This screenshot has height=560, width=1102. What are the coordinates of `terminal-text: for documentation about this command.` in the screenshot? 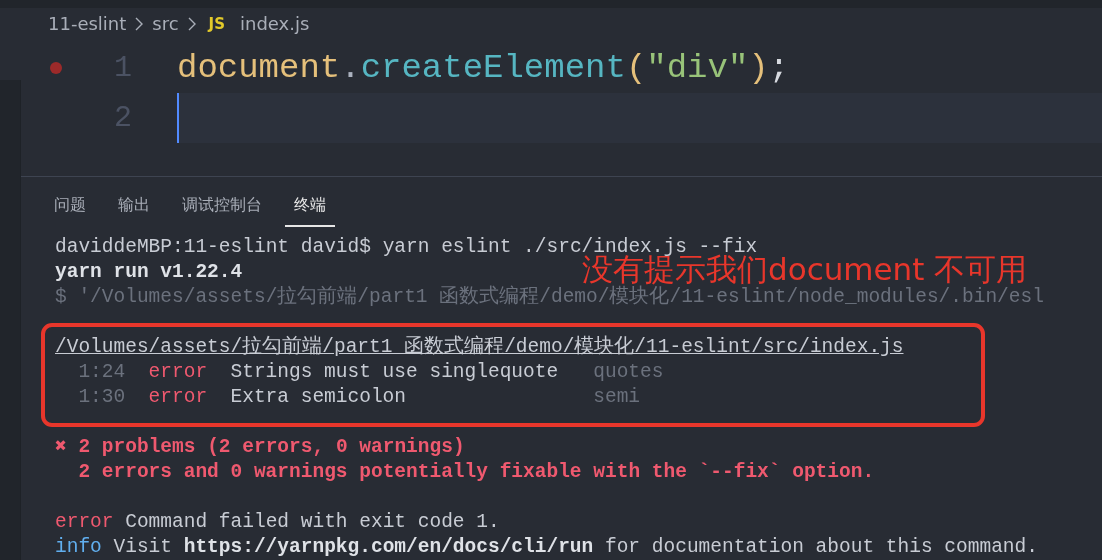 It's located at (821, 547).